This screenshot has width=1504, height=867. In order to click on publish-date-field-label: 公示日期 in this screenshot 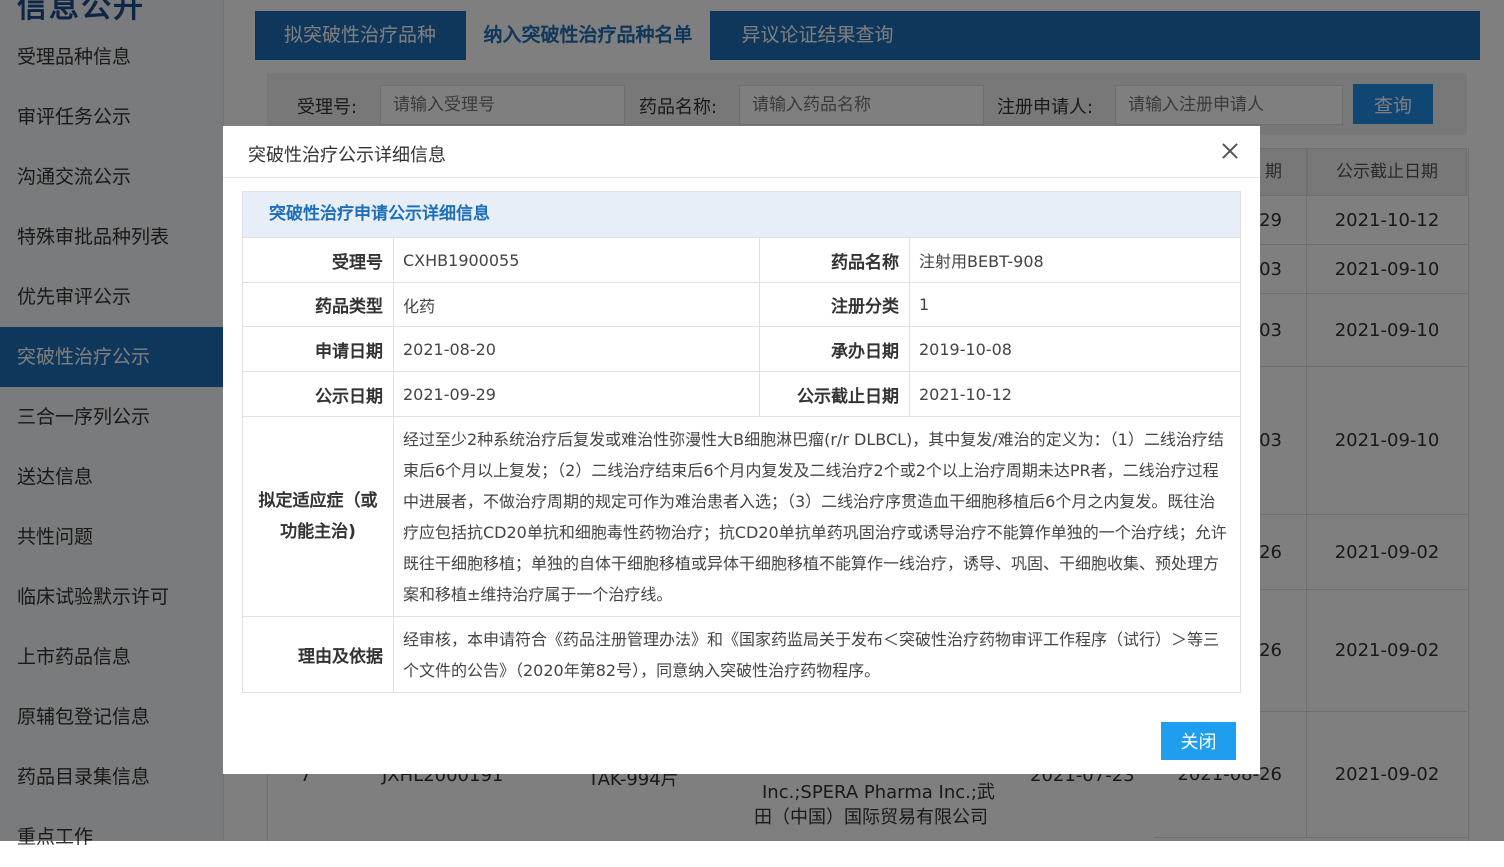, I will do `click(349, 396)`.